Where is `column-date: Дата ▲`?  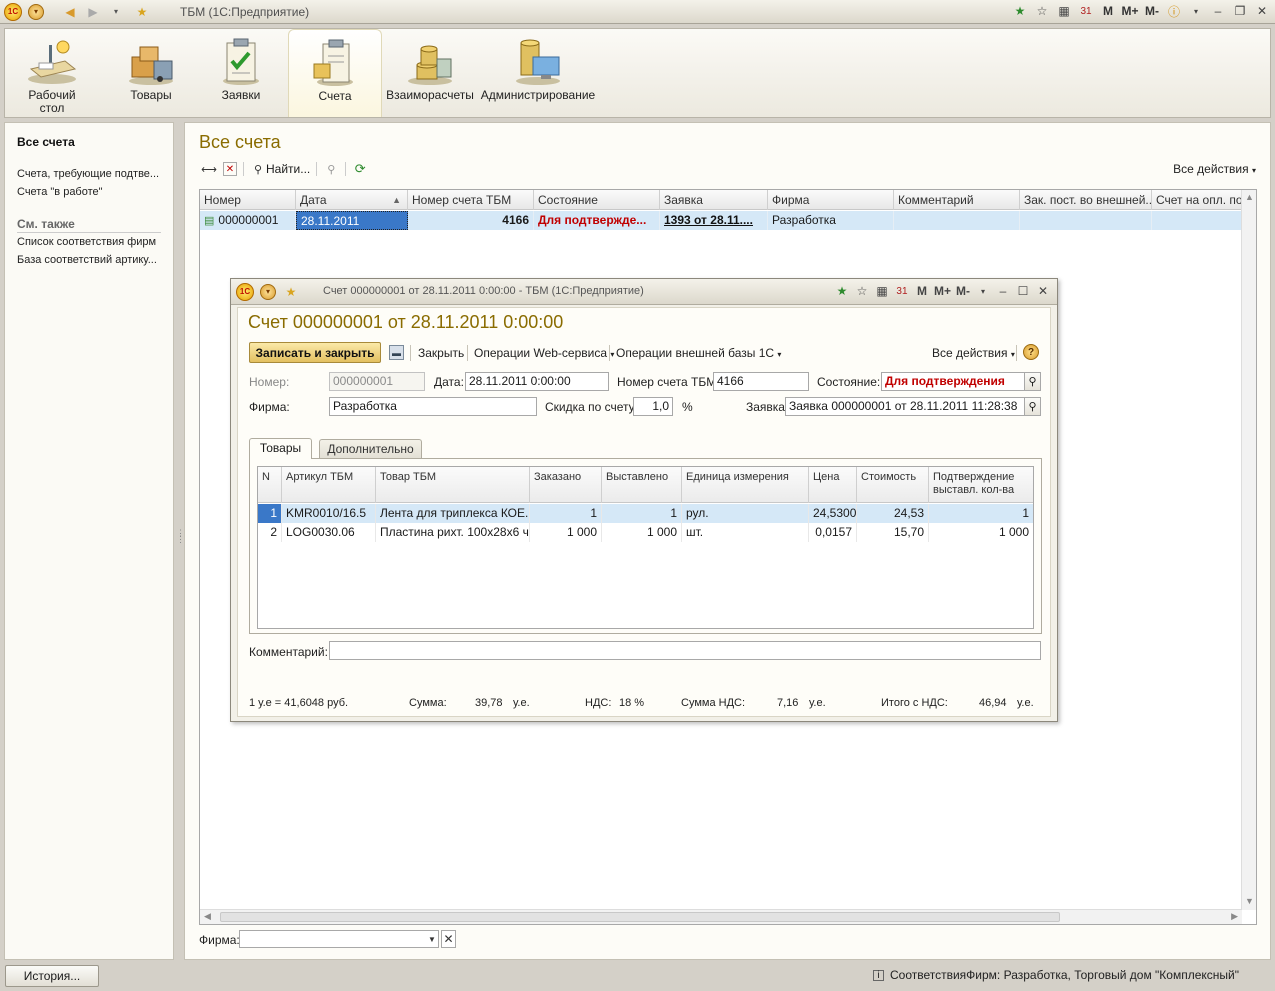
column-date: Дата ▲ is located at coordinates (352, 200).